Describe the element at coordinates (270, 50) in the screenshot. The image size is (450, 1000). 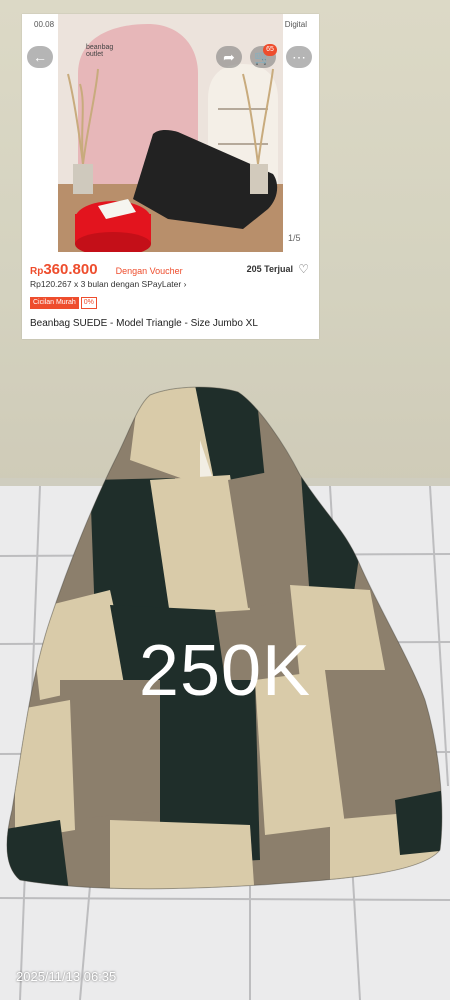
I see `cart-count-badge: 65` at that location.